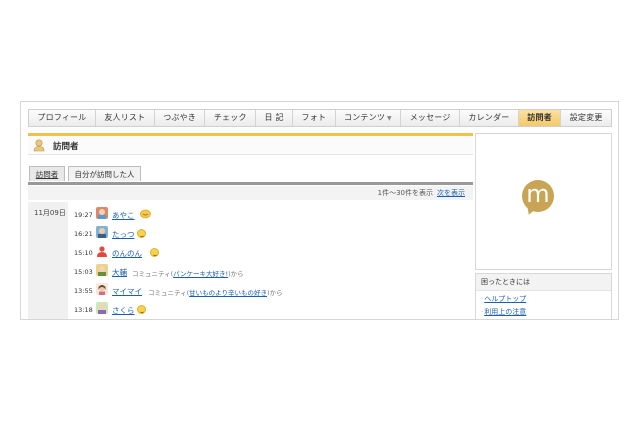 The image size is (640, 426). Describe the element at coordinates (123, 234) in the screenshot. I see `visitor-name: たっつ` at that location.